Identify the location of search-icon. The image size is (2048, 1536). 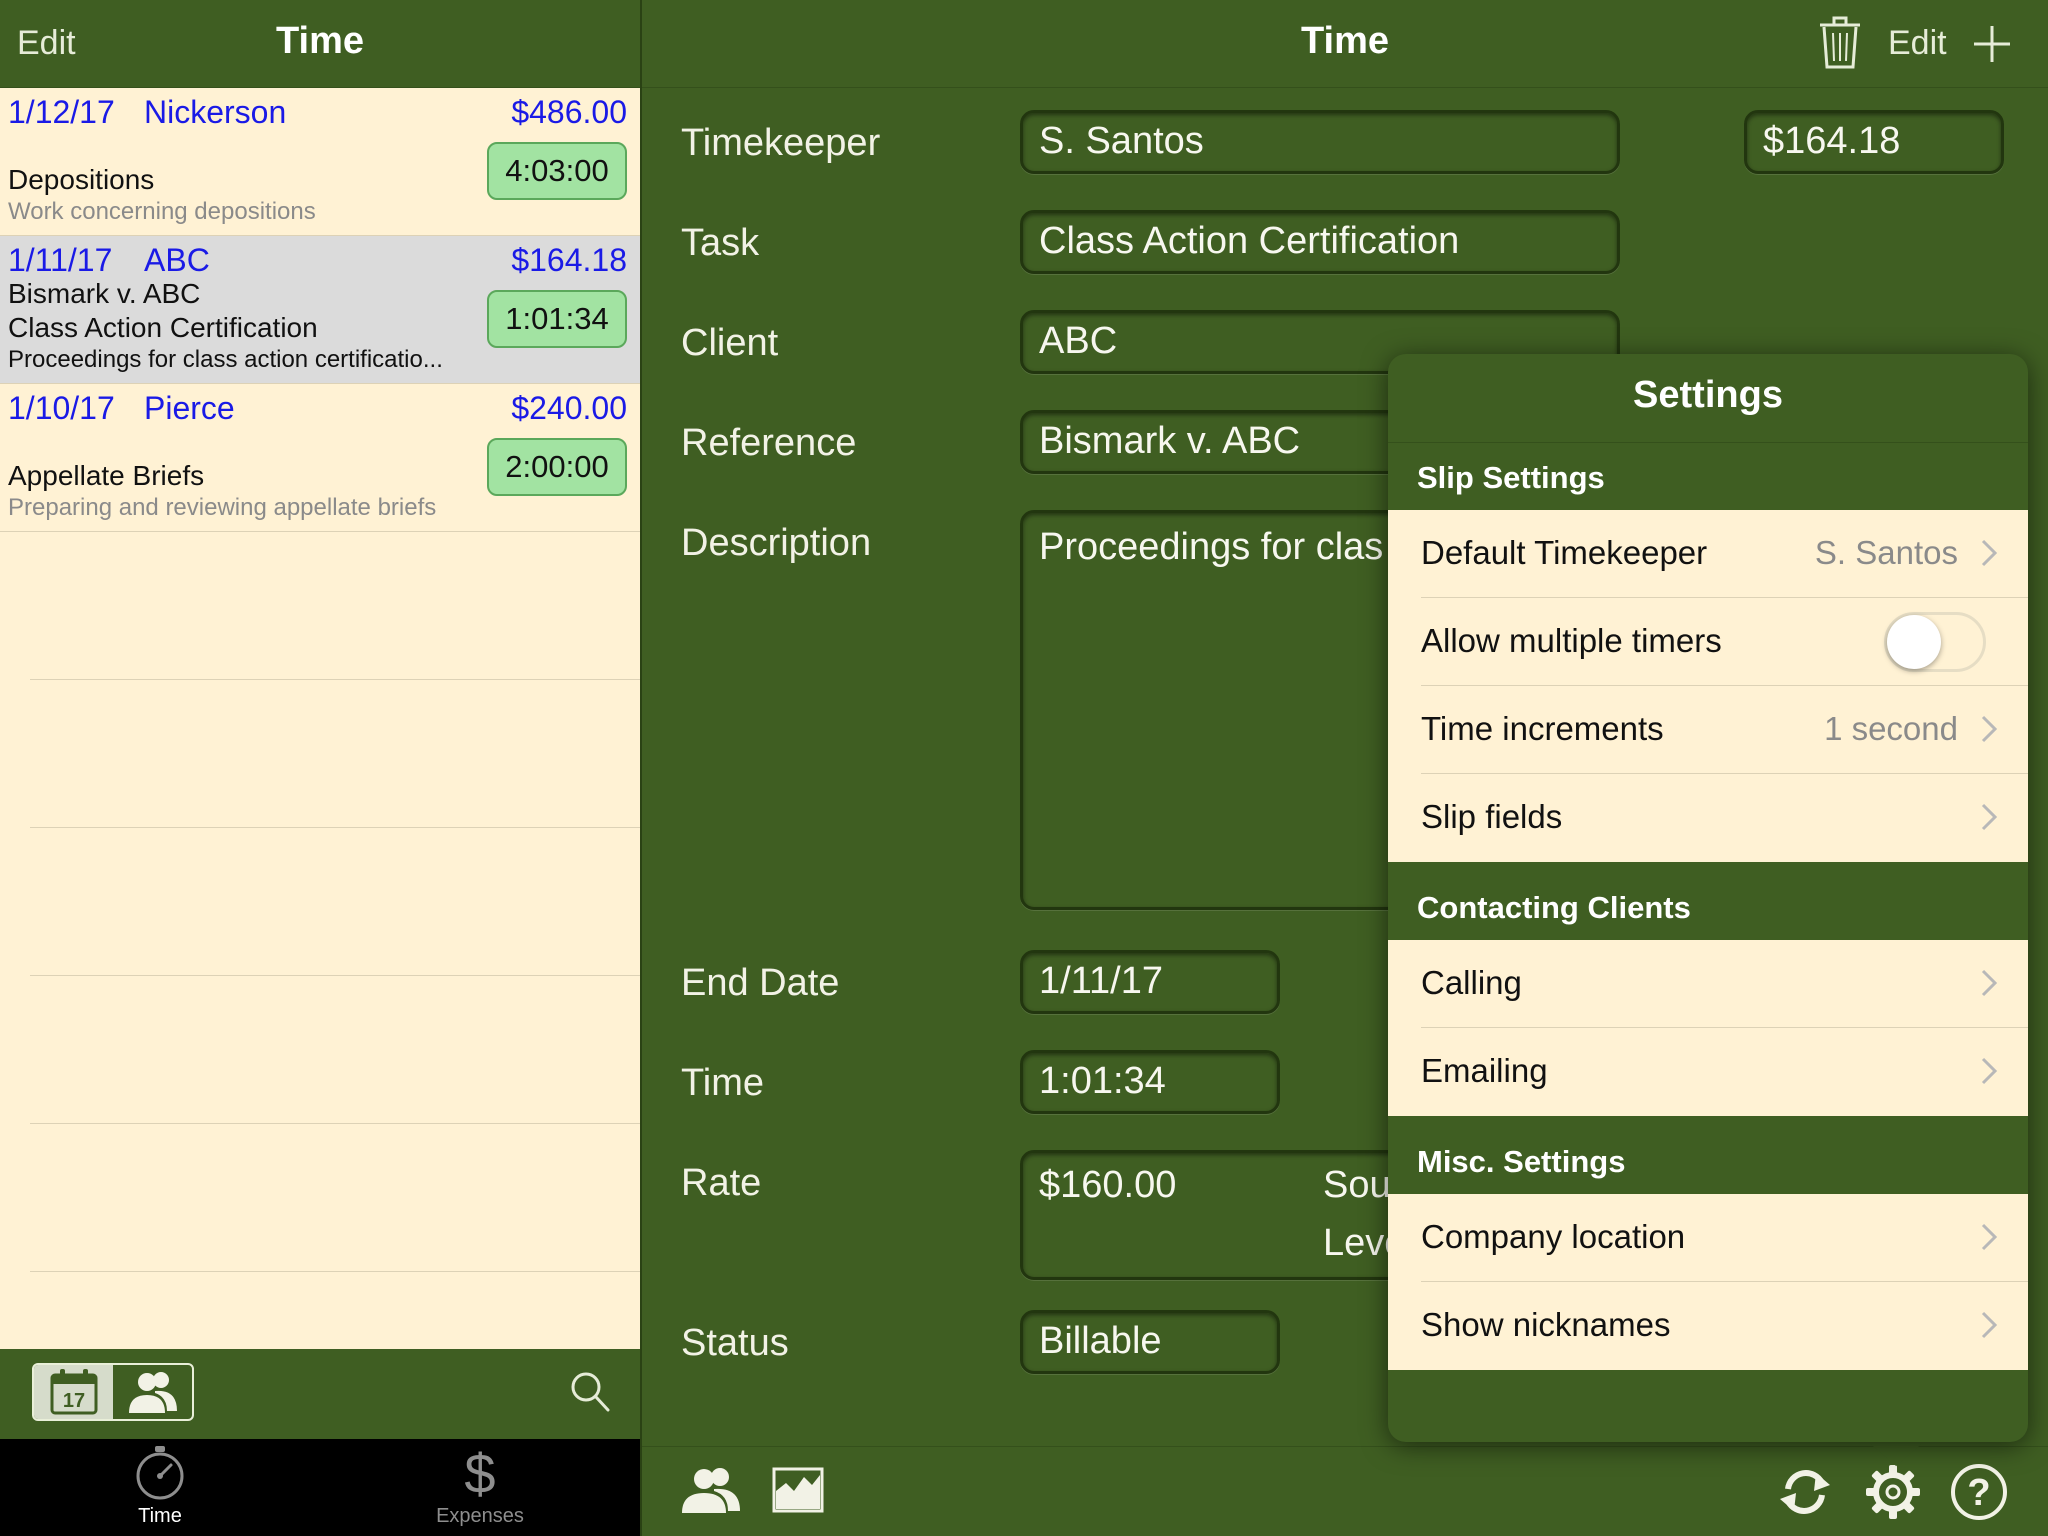
(590, 1392).